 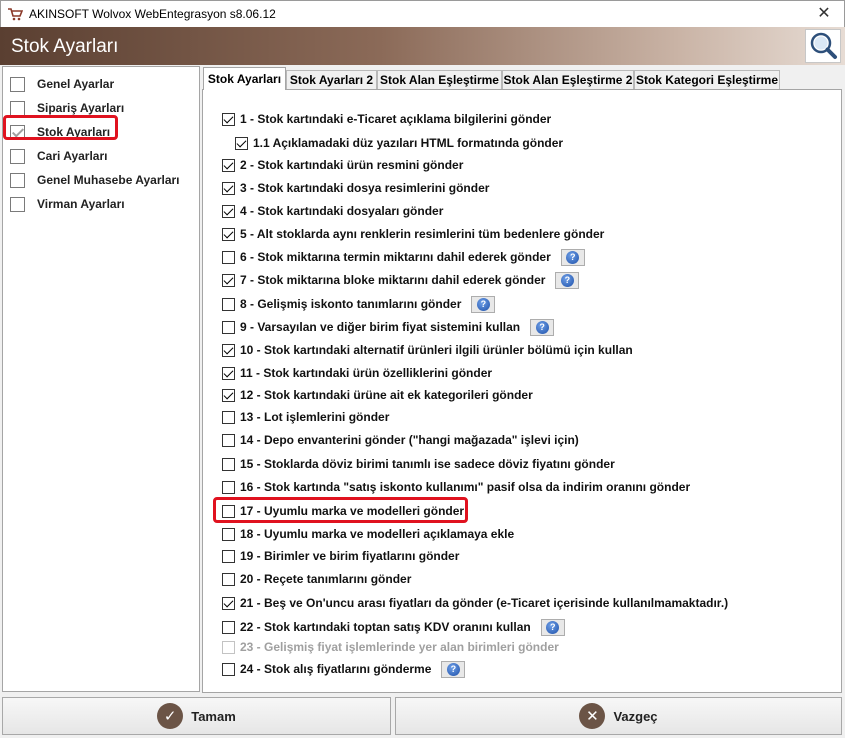 I want to click on nav-item: Cari Ayarları, so click(x=58, y=156).